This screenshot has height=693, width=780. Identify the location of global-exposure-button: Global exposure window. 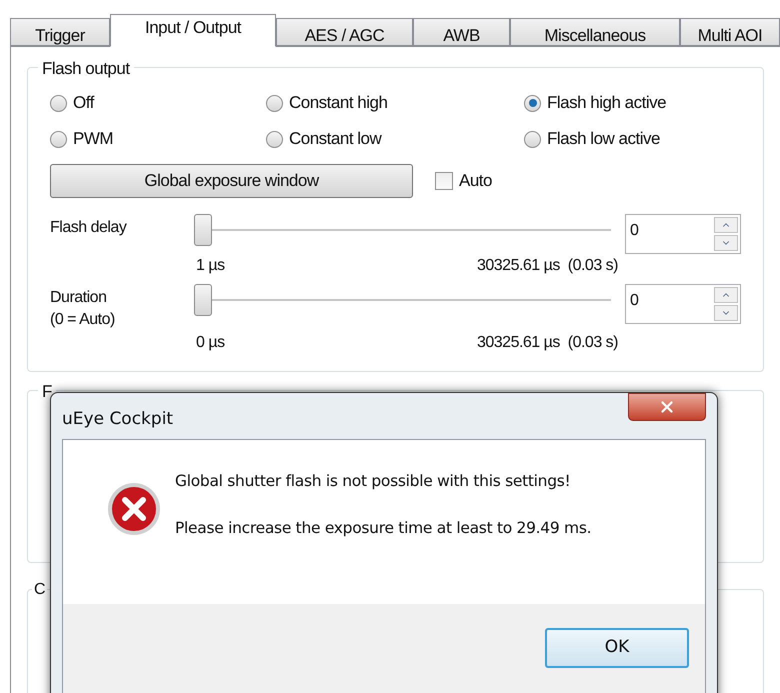
(231, 181).